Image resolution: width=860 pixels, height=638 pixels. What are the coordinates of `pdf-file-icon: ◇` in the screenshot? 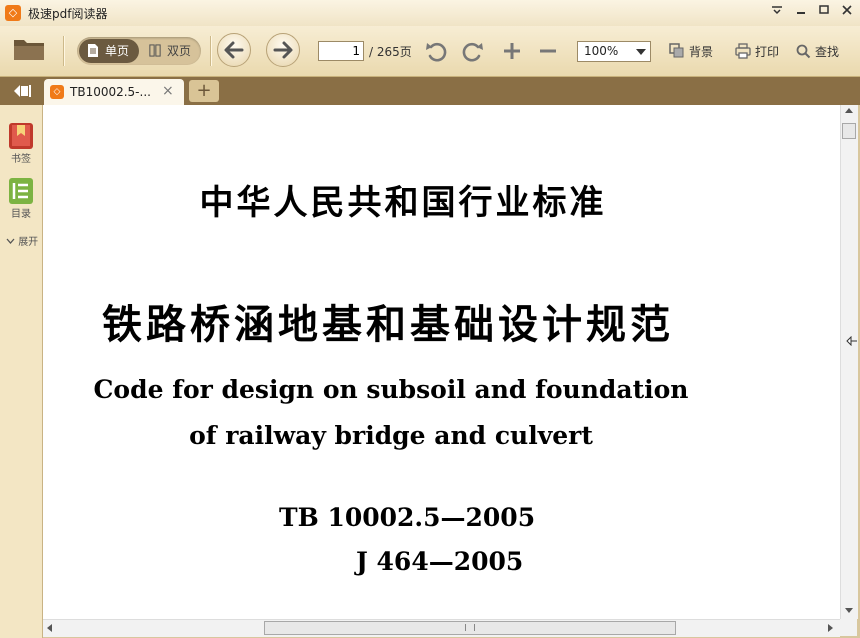 It's located at (57, 92).